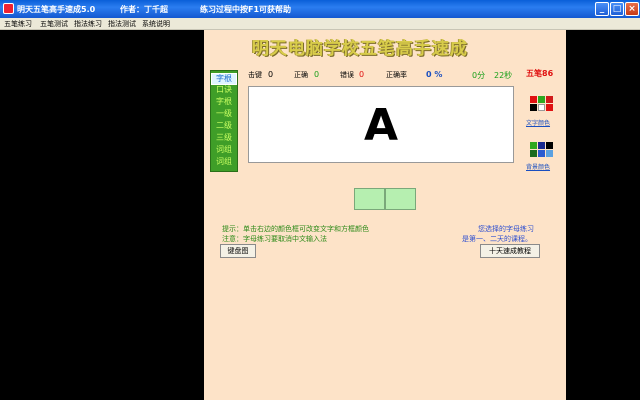 The width and height of the screenshot is (640, 400). What do you see at coordinates (255, 75) in the screenshot?
I see `hits-label: 击键` at bounding box center [255, 75].